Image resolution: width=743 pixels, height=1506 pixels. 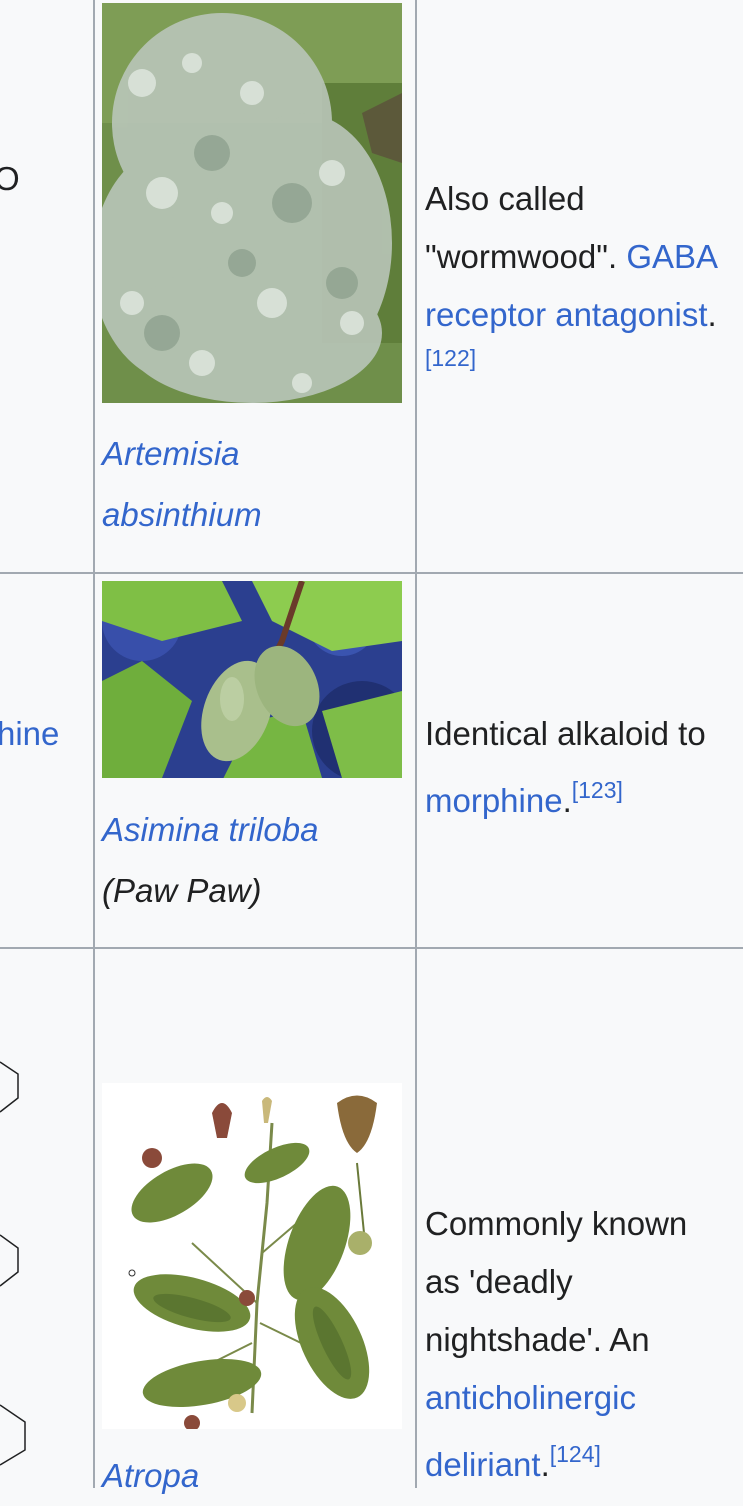 I want to click on table-column-divider-right, so click(x=416, y=744).